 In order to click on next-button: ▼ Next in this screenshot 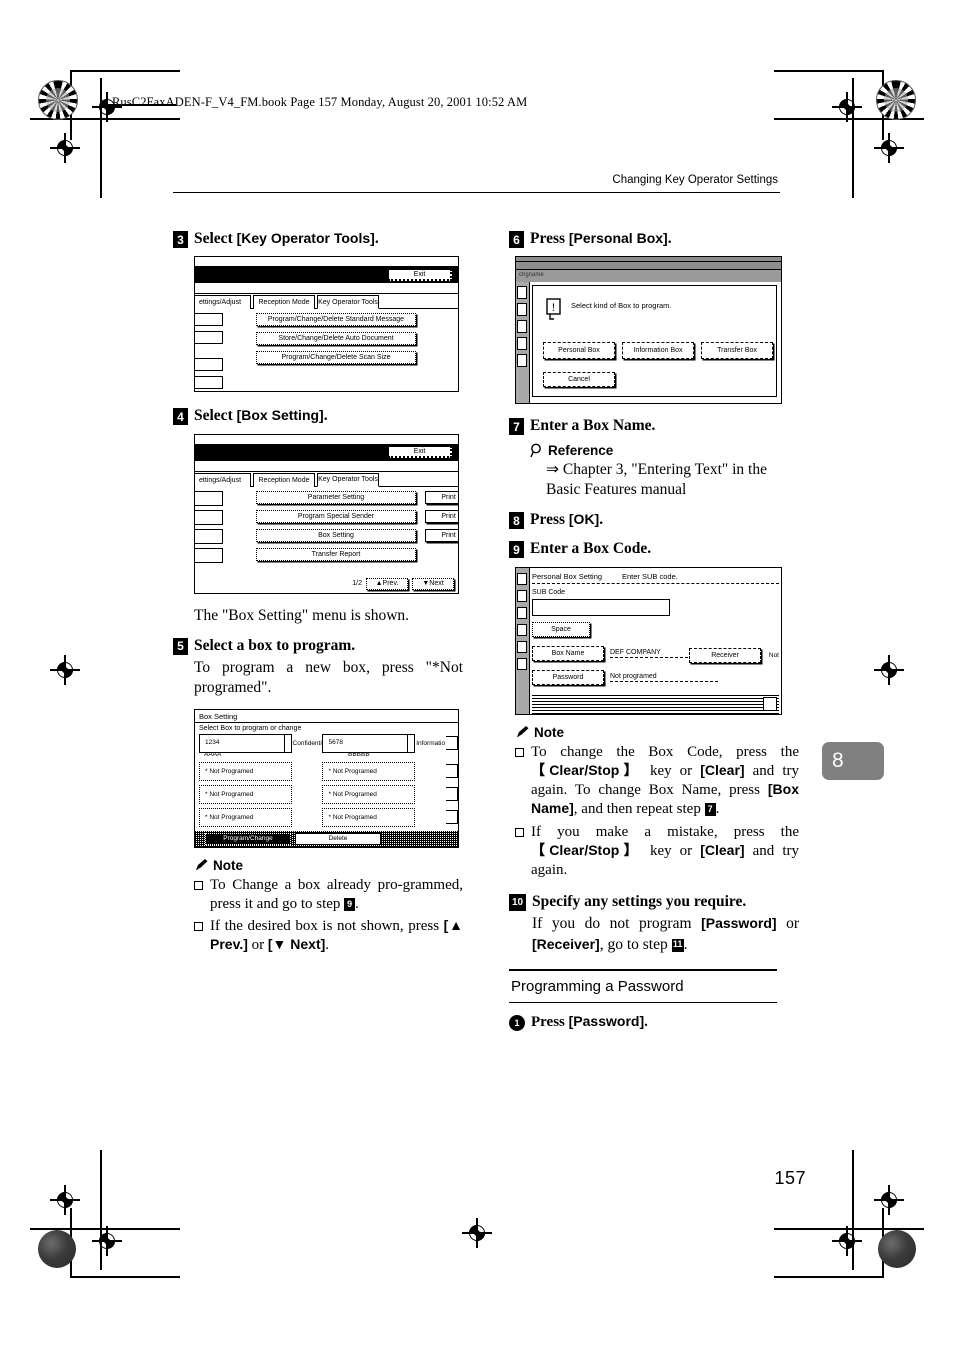, I will do `click(433, 583)`.